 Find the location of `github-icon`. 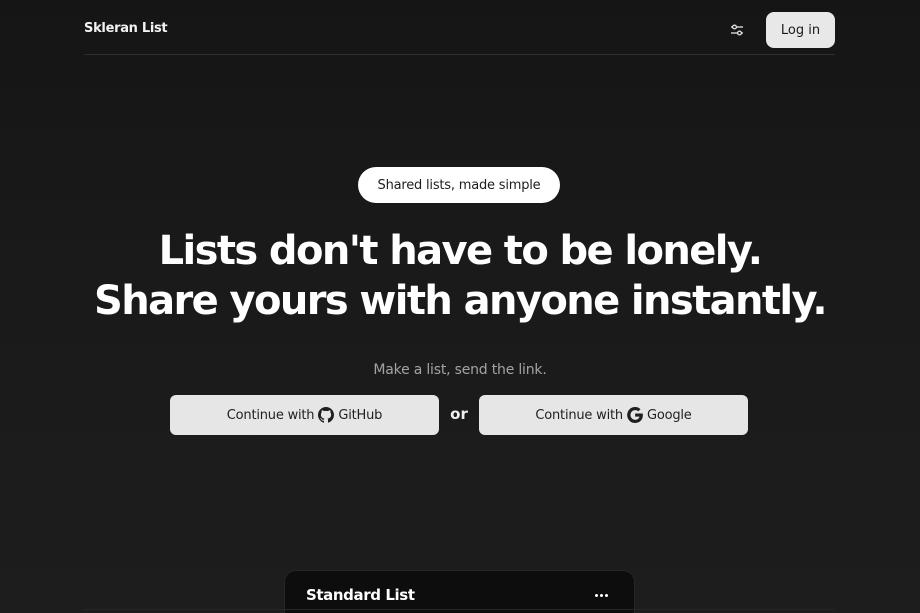

github-icon is located at coordinates (326, 415).